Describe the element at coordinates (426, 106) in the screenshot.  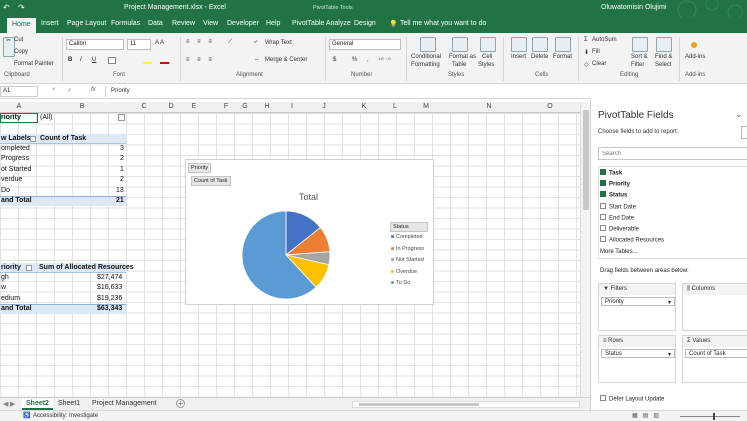
I see `col-header-m: M` at that location.